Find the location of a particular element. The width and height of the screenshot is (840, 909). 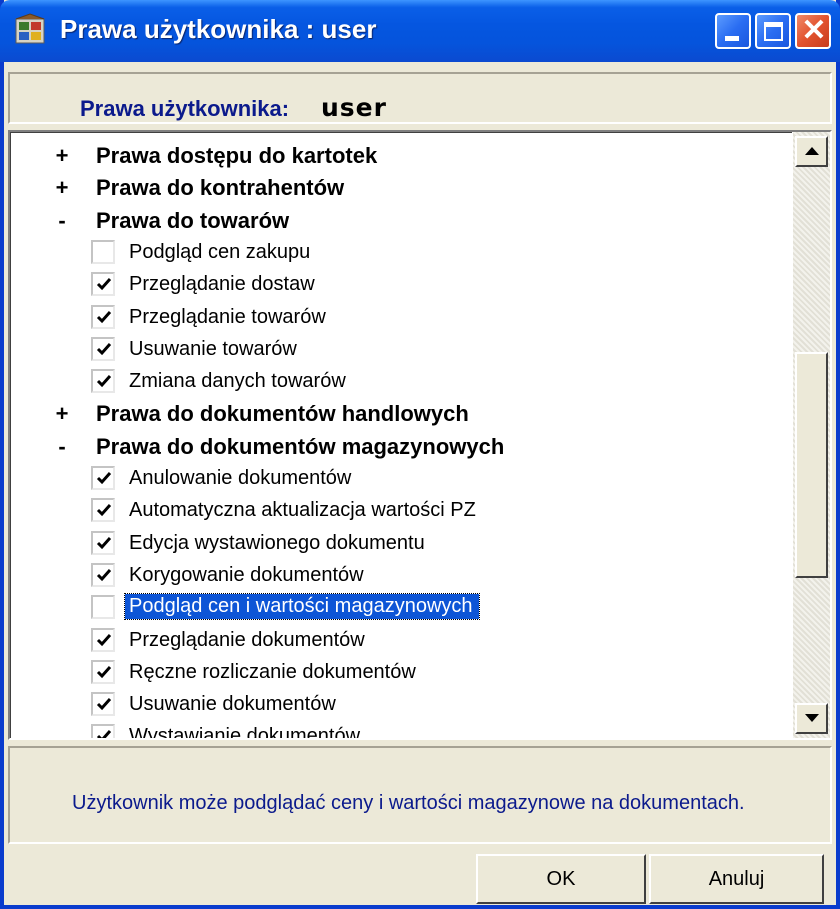

scroll-down-button is located at coordinates (811, 718).